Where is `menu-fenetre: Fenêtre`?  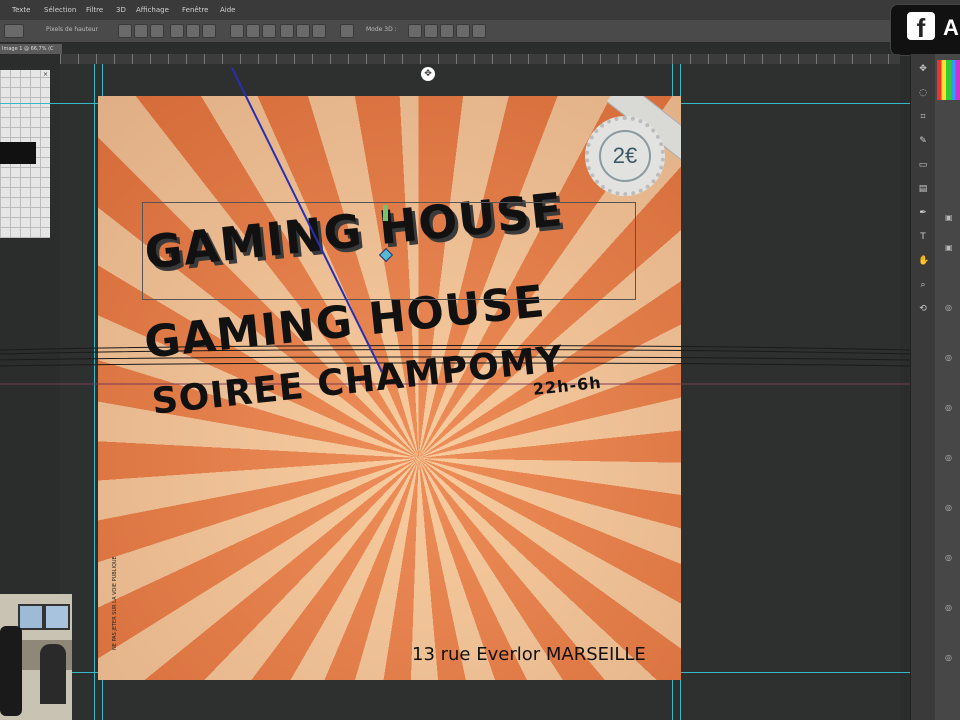
menu-fenetre: Fenêtre is located at coordinates (195, 10).